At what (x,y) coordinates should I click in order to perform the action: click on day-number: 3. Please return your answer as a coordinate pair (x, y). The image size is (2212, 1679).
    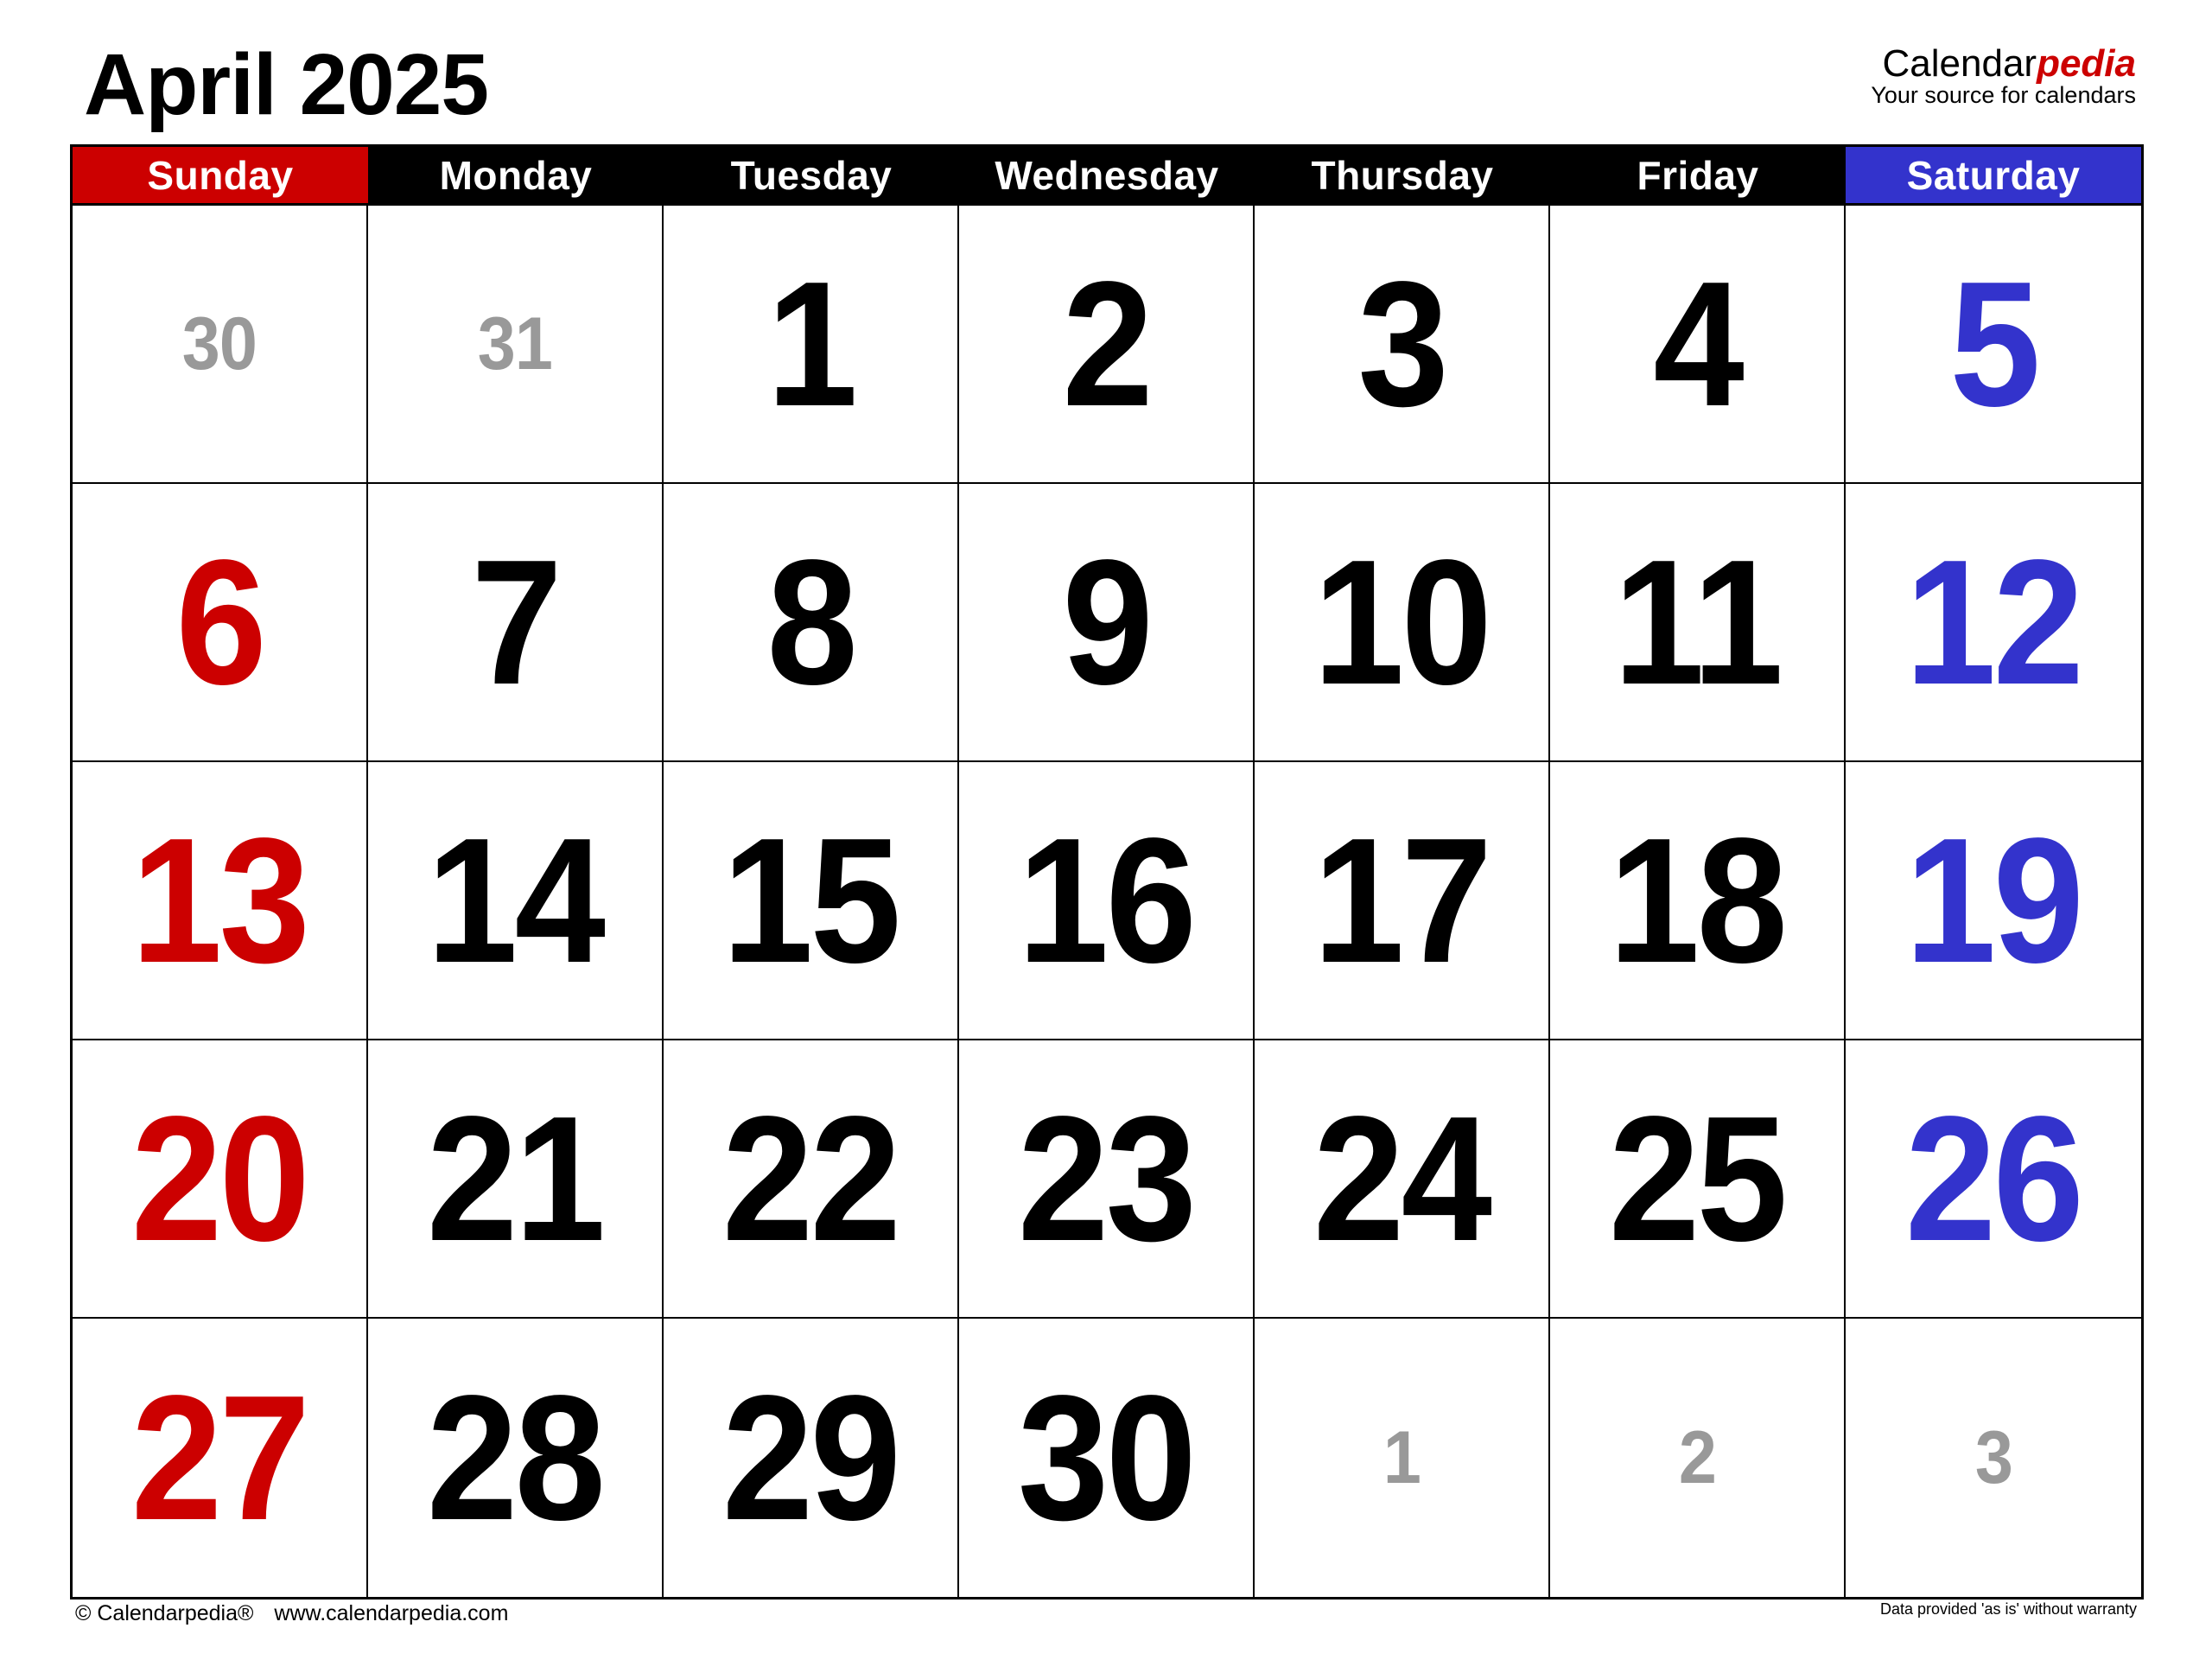
    Looking at the image, I should click on (1402, 344).